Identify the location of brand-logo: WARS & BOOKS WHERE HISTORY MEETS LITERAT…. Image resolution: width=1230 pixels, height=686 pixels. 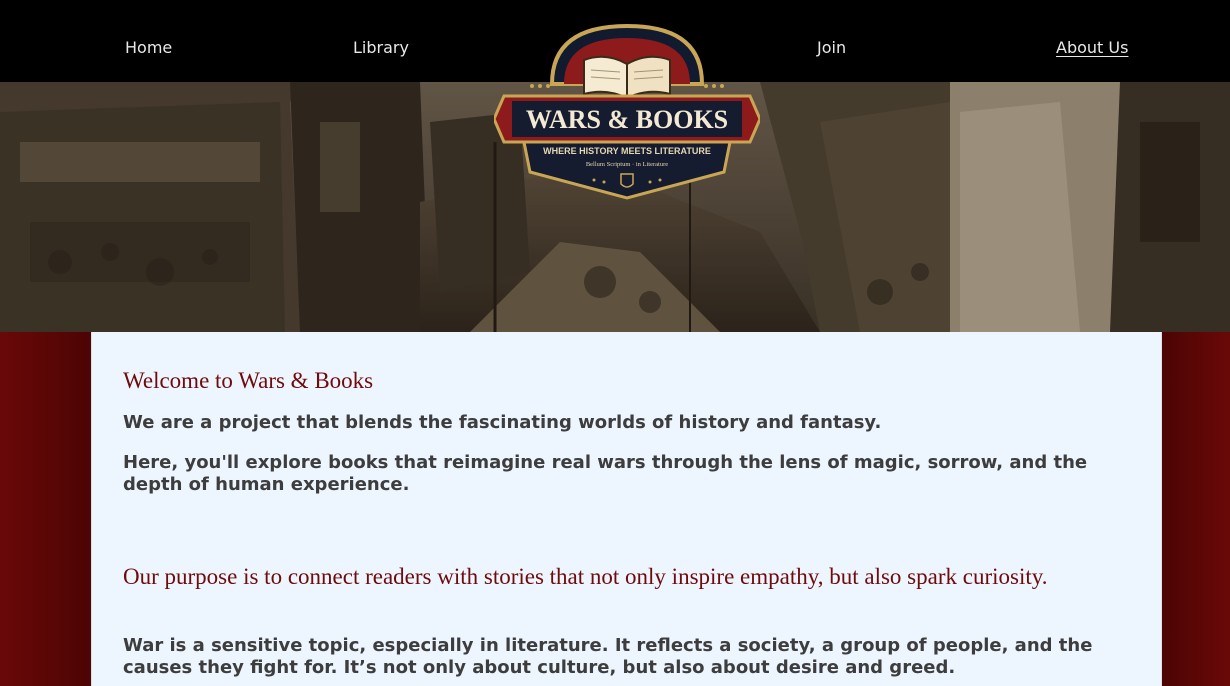
(627, 111).